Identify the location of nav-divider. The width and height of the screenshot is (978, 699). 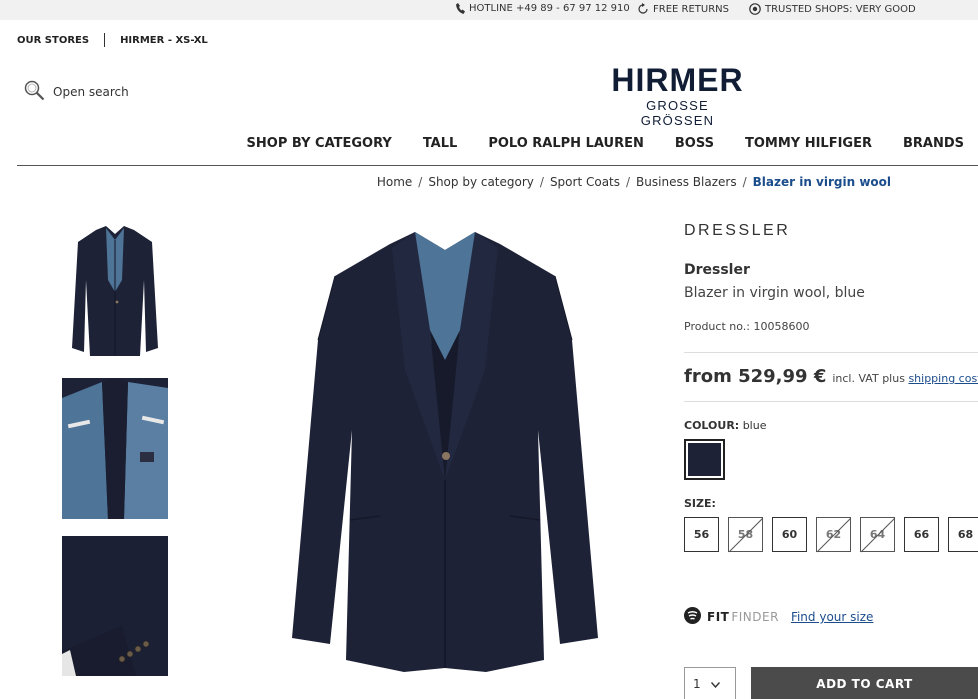
(497, 165).